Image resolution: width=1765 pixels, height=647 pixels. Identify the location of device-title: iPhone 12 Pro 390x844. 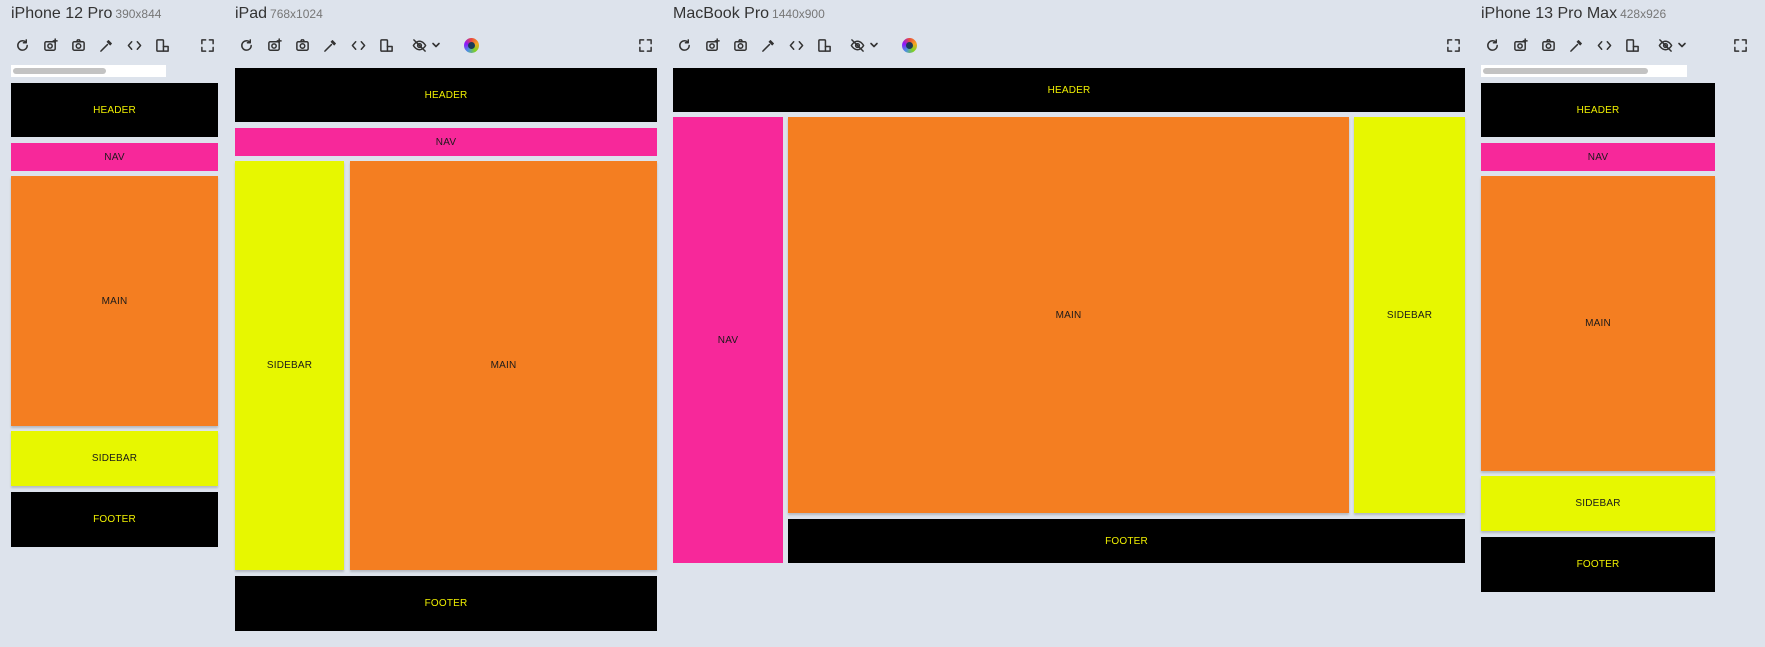
(86, 14).